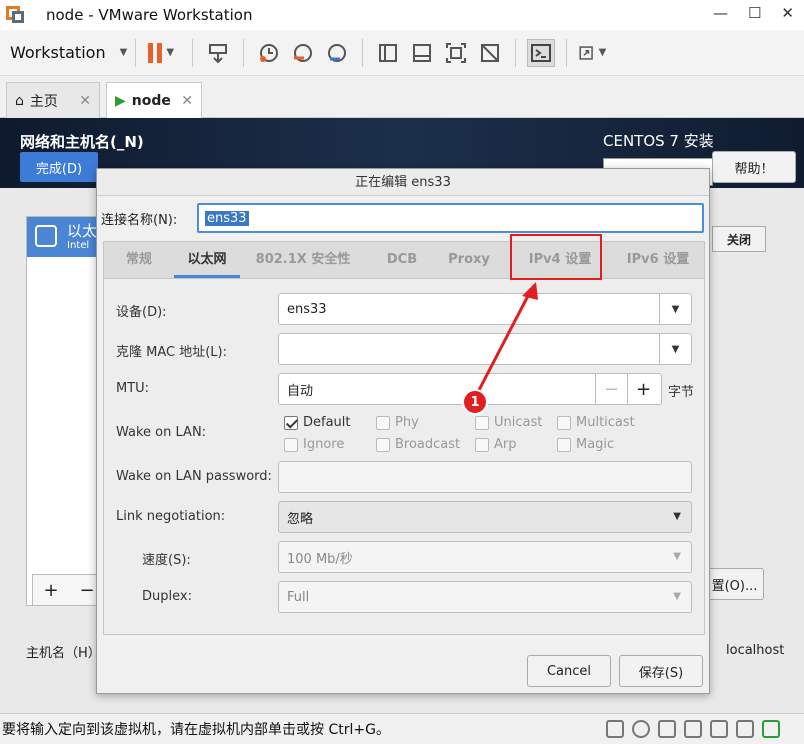 The height and width of the screenshot is (744, 804). What do you see at coordinates (161, 432) in the screenshot?
I see `wol-label: Wake on LAN:` at bounding box center [161, 432].